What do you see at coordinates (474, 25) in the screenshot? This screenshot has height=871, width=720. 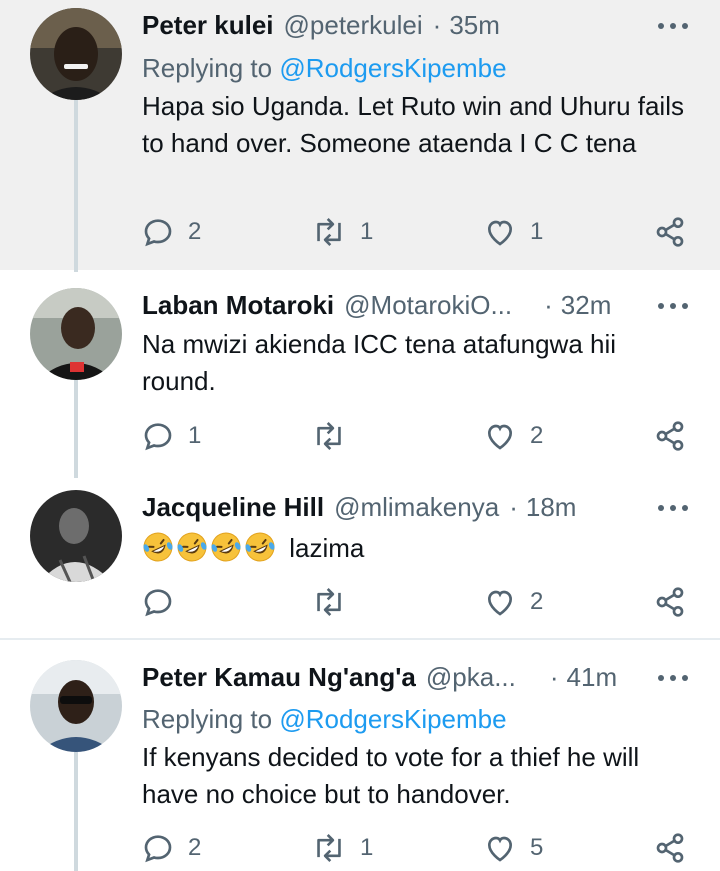 I see `timestamp: 35m` at bounding box center [474, 25].